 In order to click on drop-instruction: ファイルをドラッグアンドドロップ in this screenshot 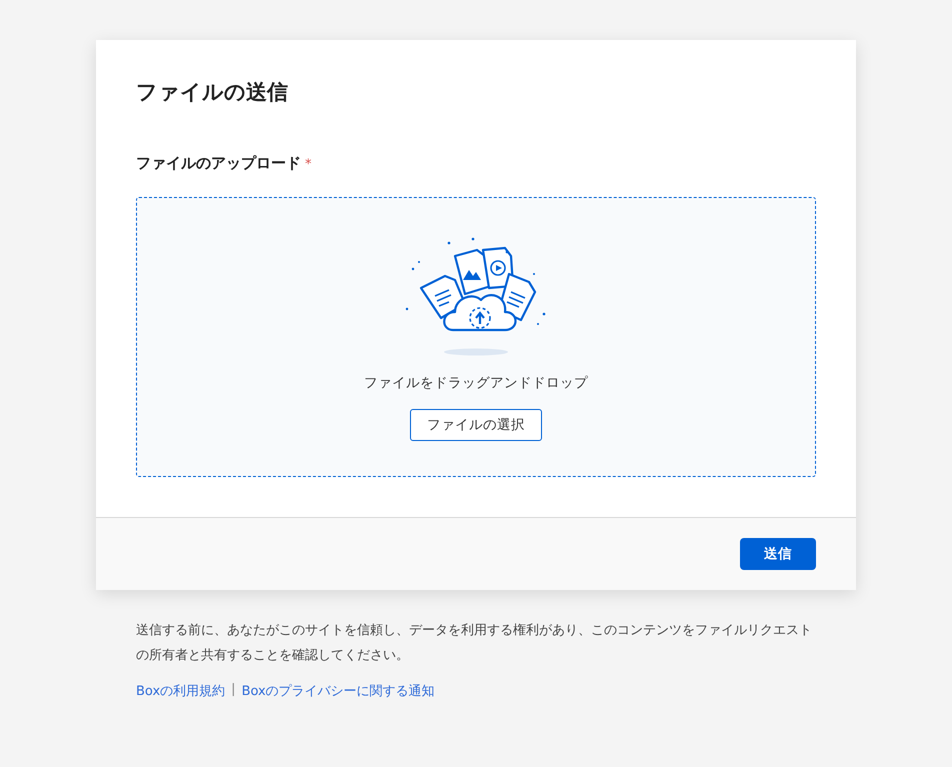, I will do `click(476, 383)`.